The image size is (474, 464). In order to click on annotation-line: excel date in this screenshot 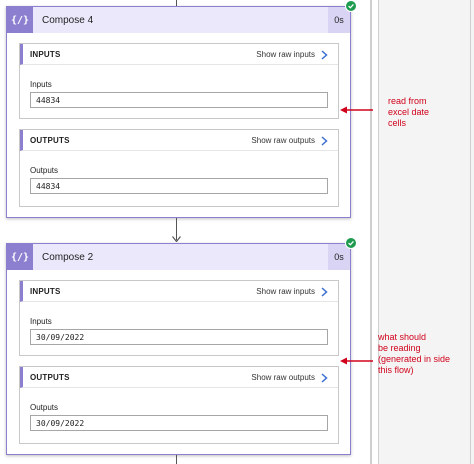, I will do `click(409, 112)`.